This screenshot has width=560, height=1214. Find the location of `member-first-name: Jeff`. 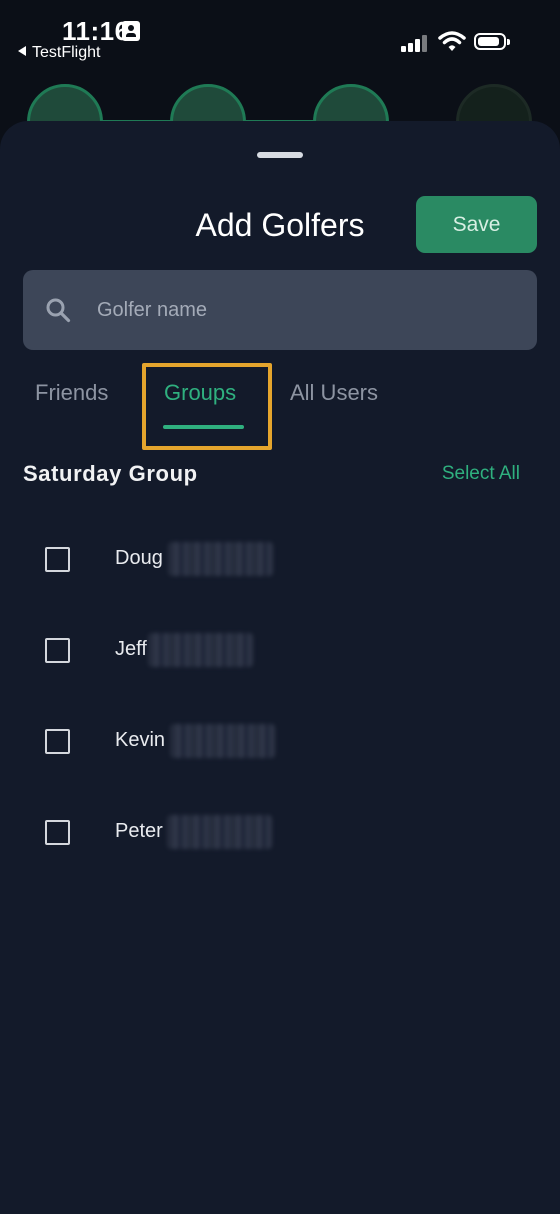

member-first-name: Jeff is located at coordinates (131, 649).